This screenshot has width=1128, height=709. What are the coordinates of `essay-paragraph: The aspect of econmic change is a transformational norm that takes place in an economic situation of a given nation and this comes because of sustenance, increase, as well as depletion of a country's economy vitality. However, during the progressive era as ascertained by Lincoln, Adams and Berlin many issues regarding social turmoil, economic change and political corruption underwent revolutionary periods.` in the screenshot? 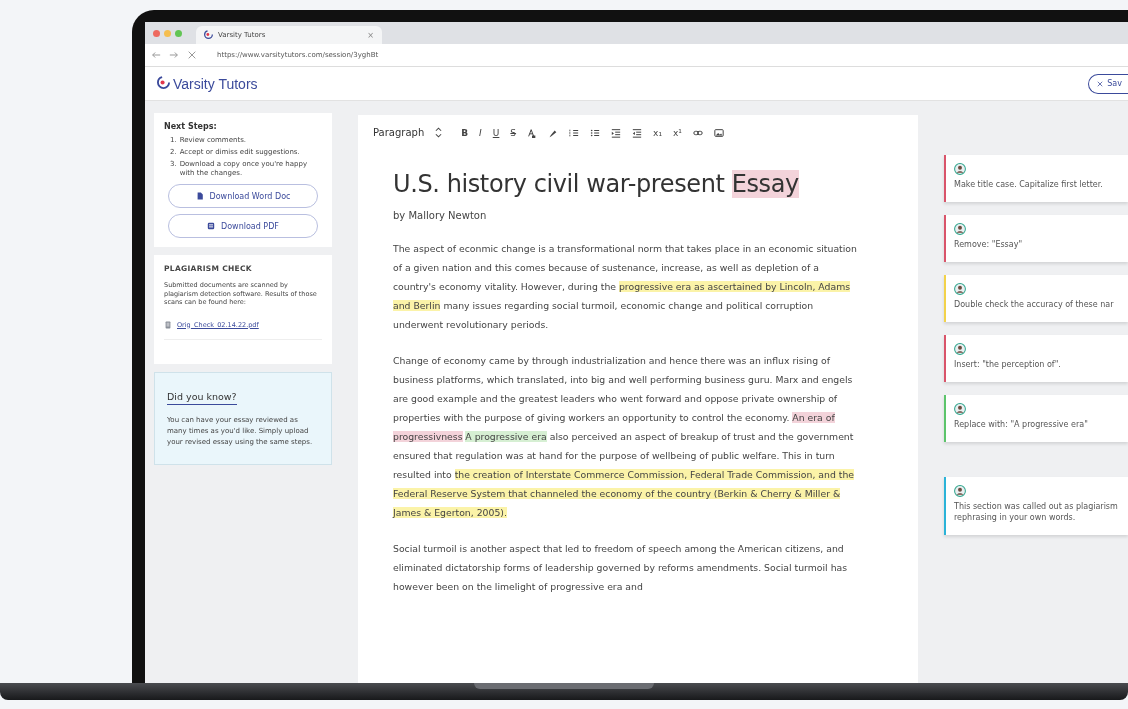 It's located at (625, 287).